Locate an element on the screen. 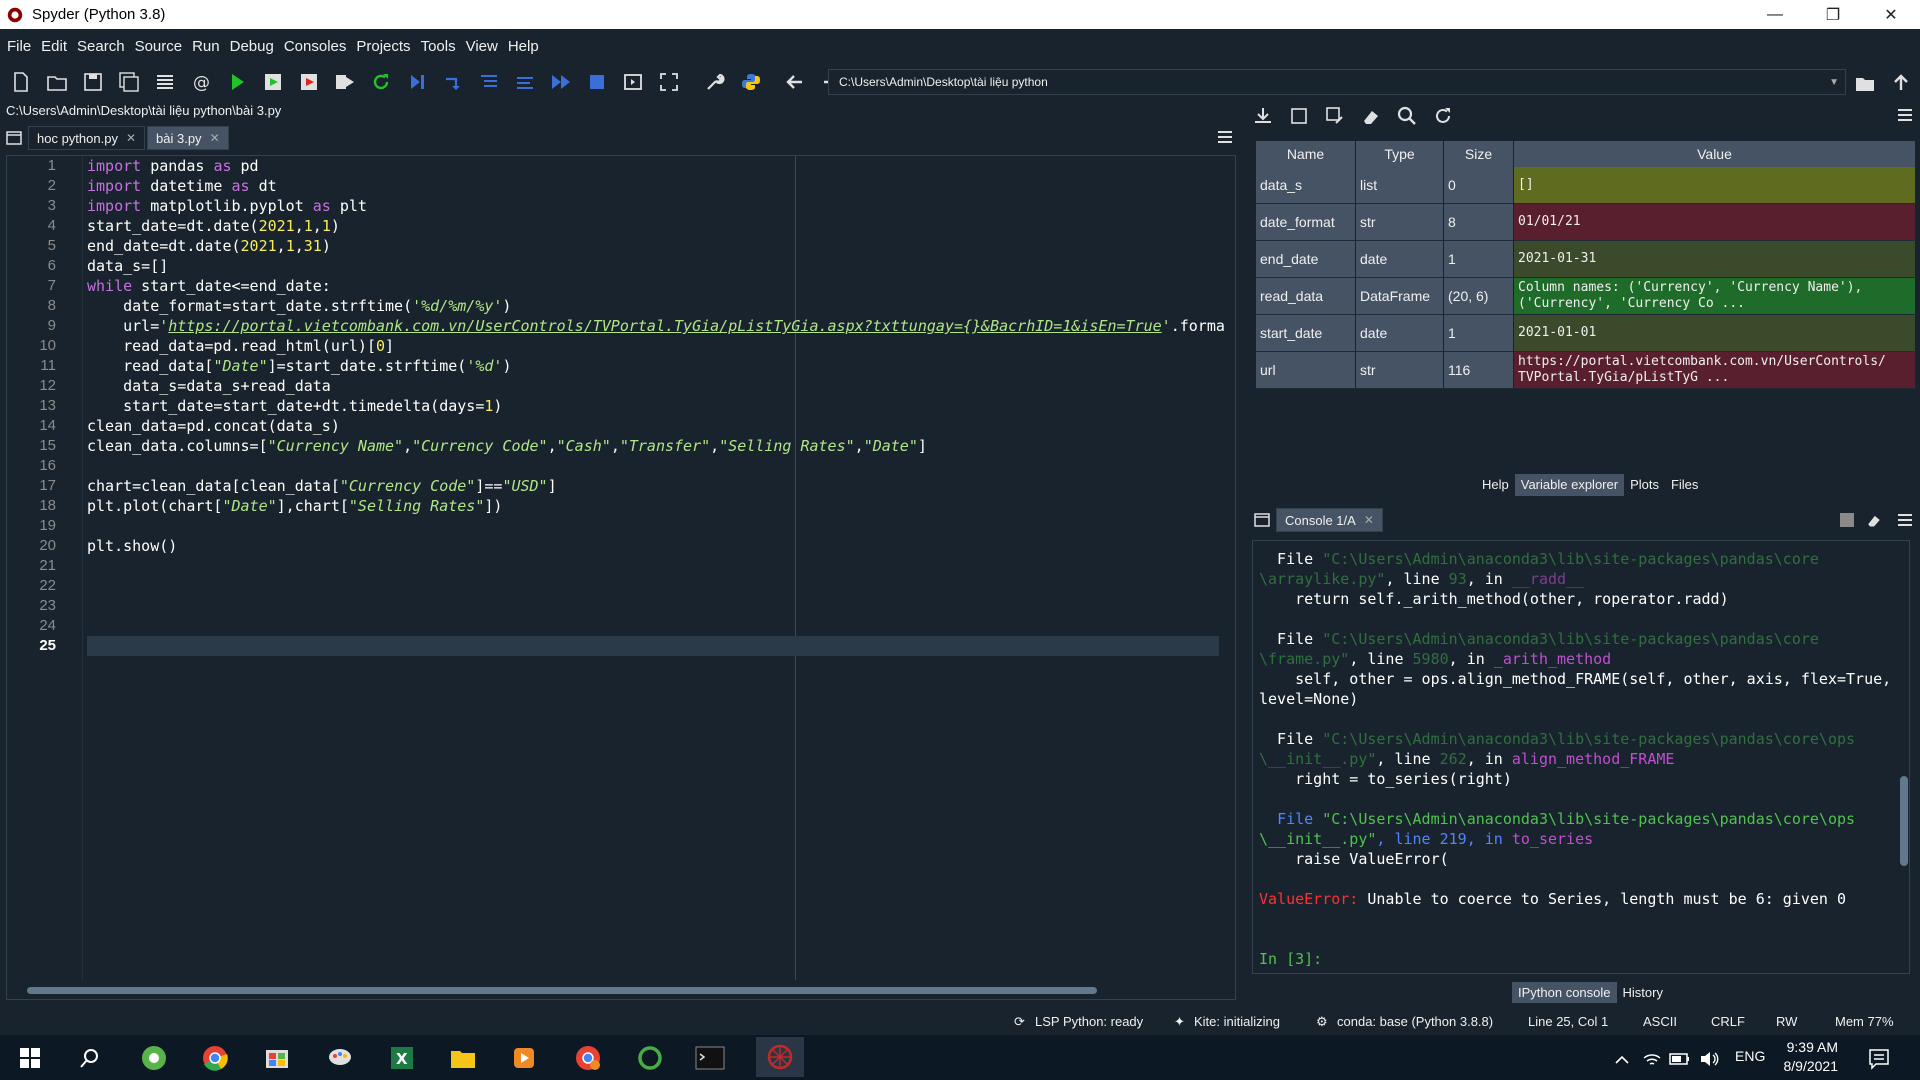  show-hidden-icons-chevron-icon is located at coordinates (1622, 1059).